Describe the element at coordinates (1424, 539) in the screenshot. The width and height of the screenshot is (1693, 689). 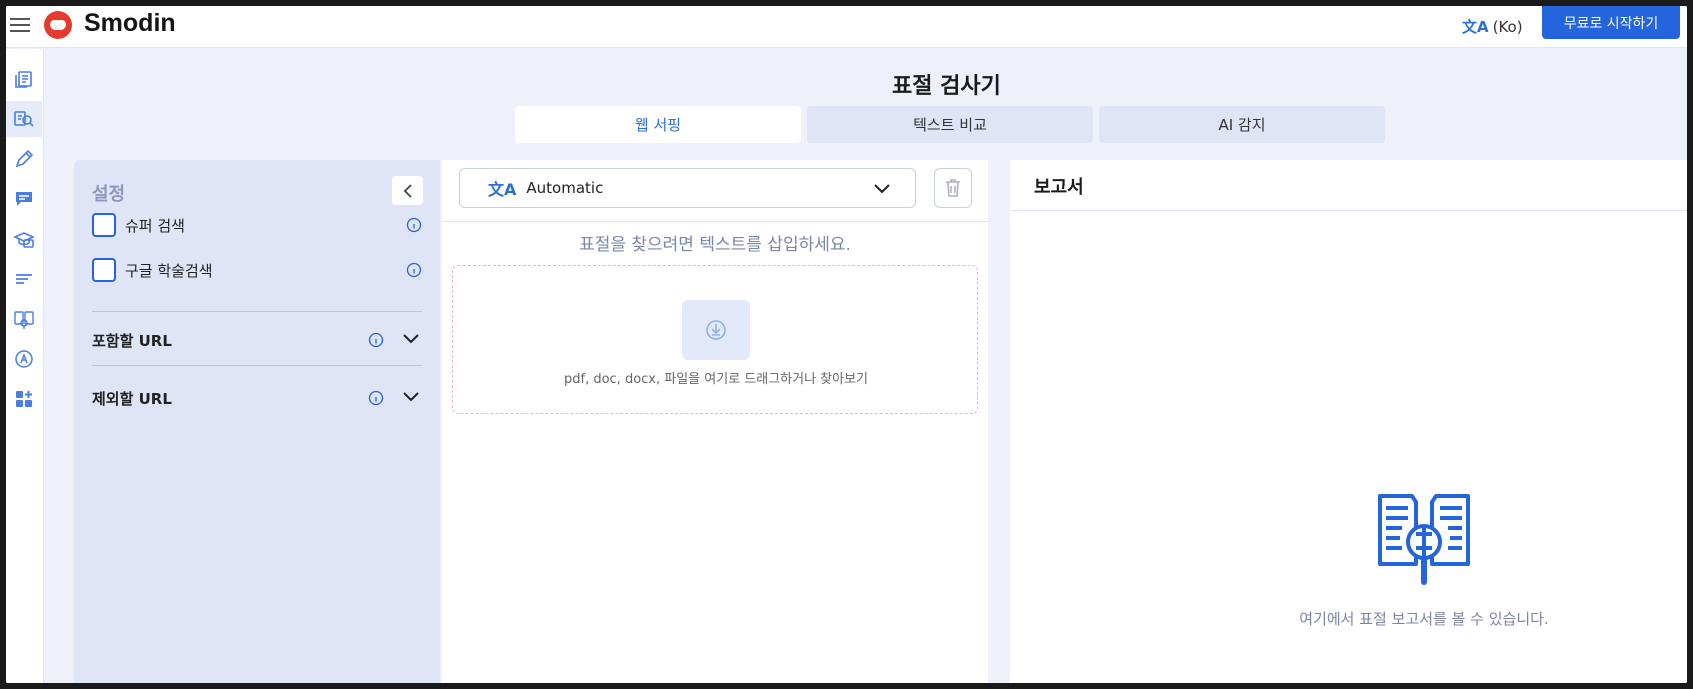
I see `plagiarism-report-icon` at that location.